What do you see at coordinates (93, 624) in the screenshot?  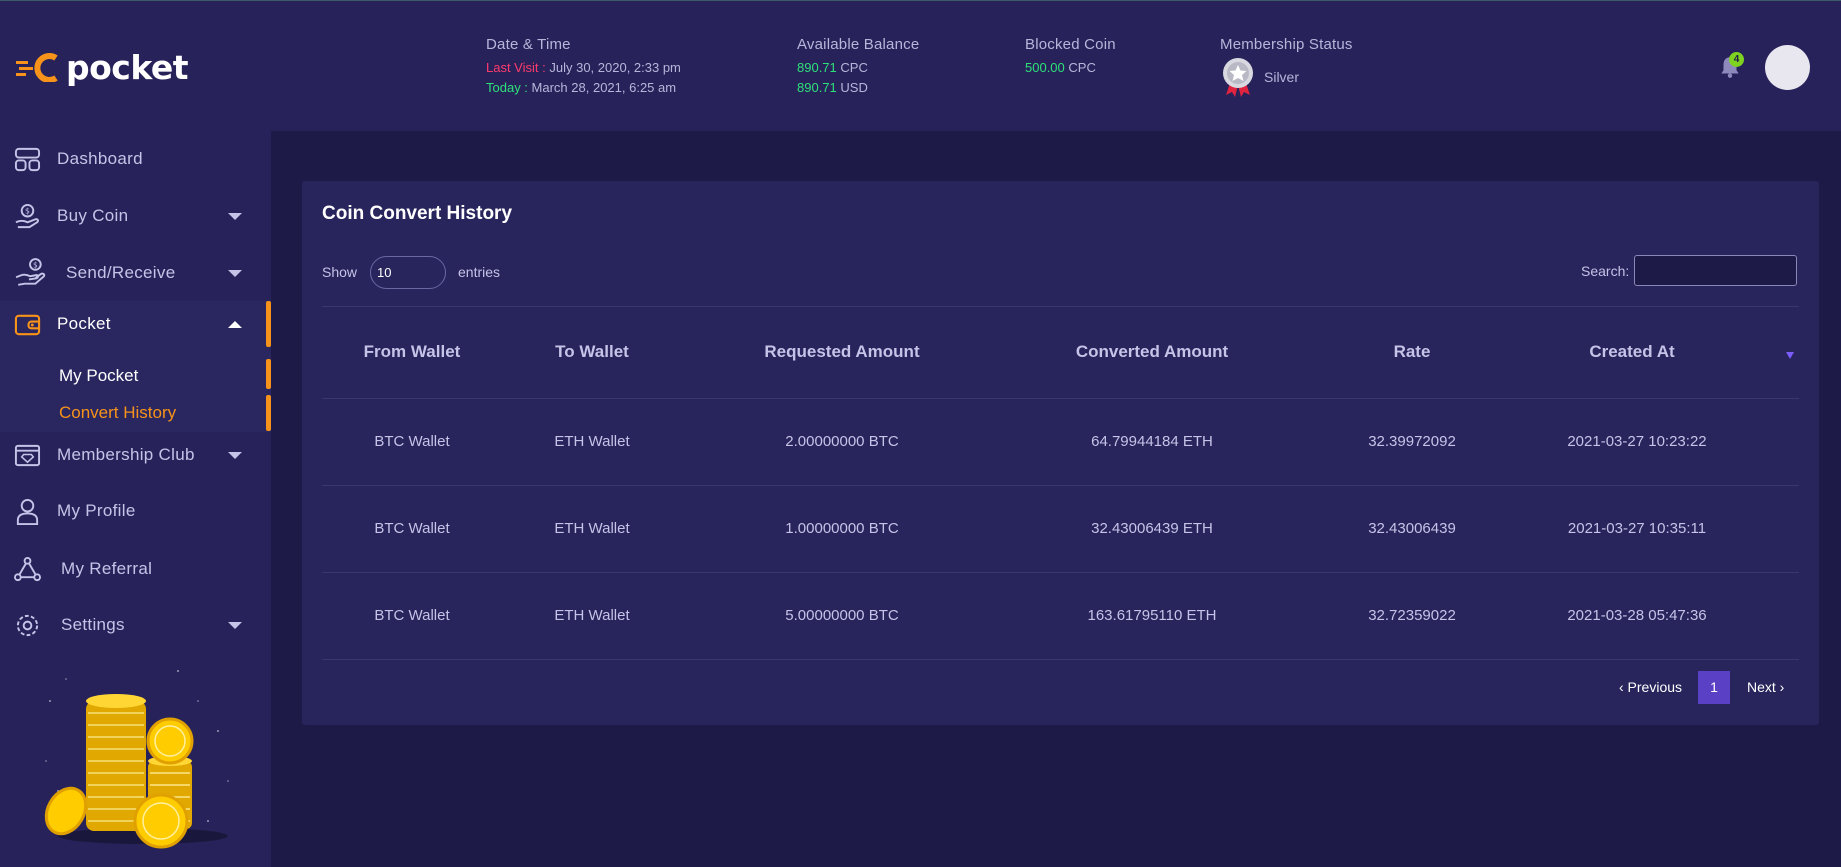 I see `sidebar-item-label: Settings` at bounding box center [93, 624].